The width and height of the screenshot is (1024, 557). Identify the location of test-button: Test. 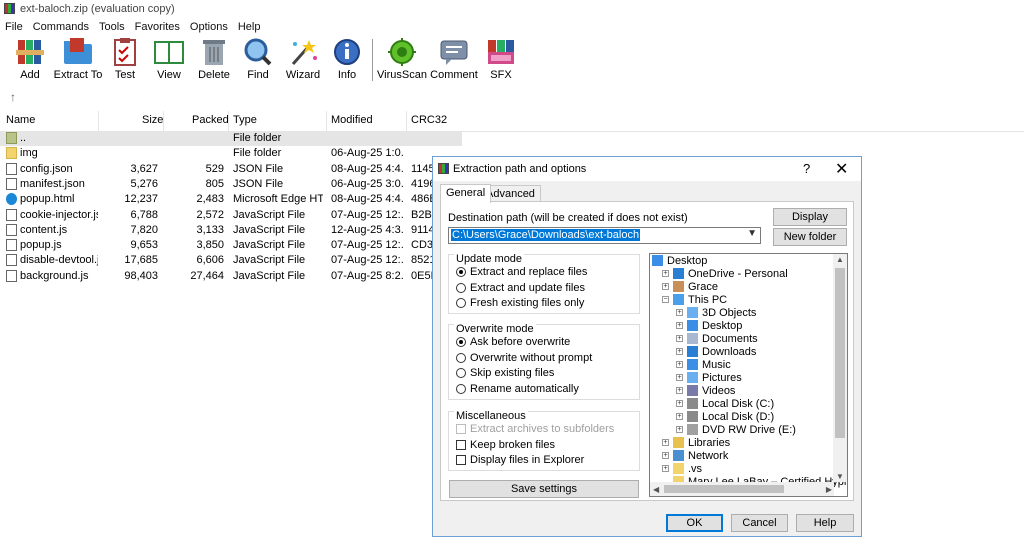
(125, 59).